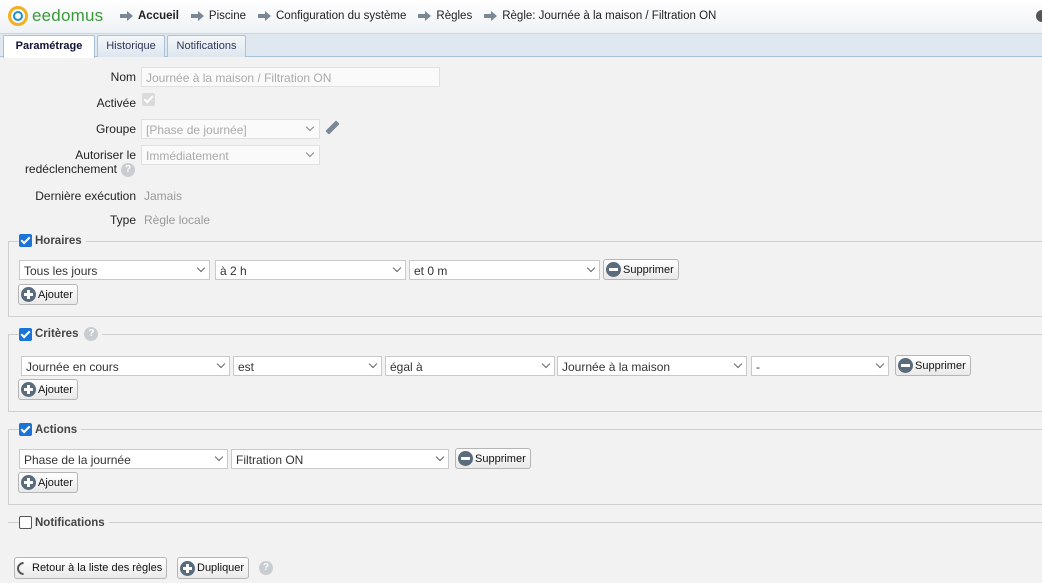 This screenshot has width=1042, height=583. What do you see at coordinates (23, 568) in the screenshot?
I see `undo-arrow-icon` at bounding box center [23, 568].